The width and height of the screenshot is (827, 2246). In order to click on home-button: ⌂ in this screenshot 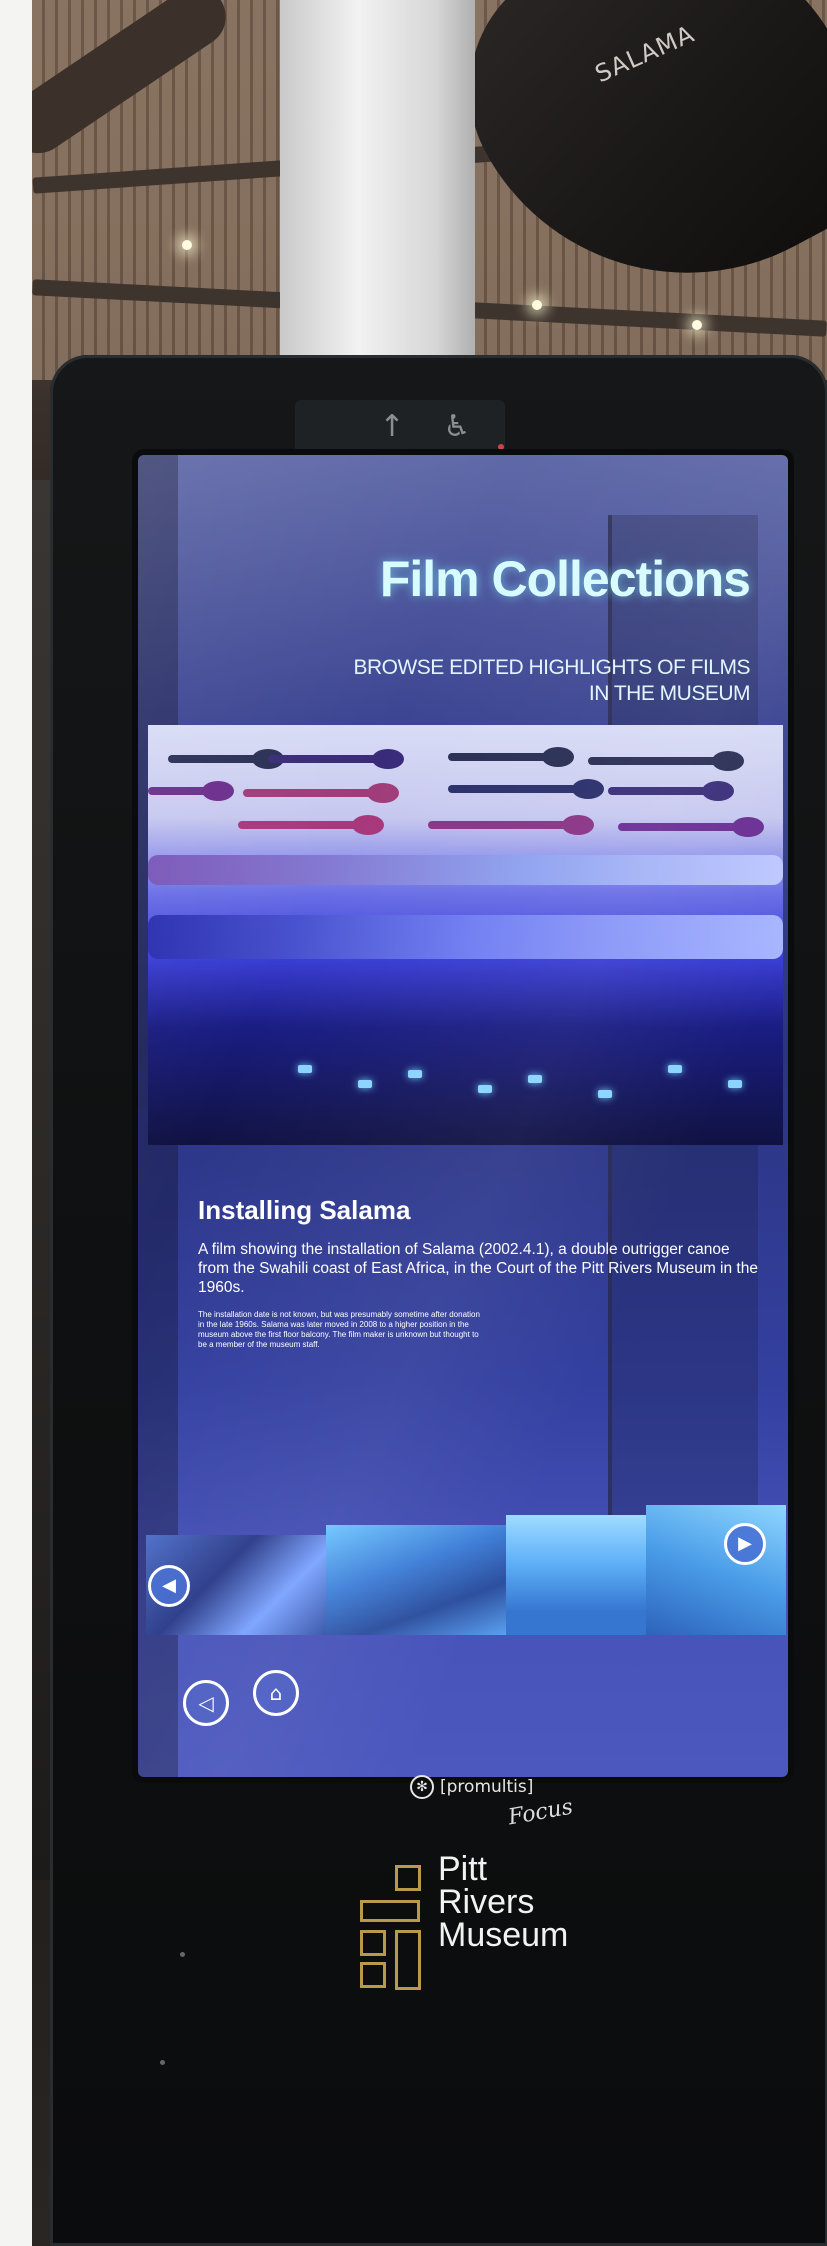, I will do `click(276, 1693)`.